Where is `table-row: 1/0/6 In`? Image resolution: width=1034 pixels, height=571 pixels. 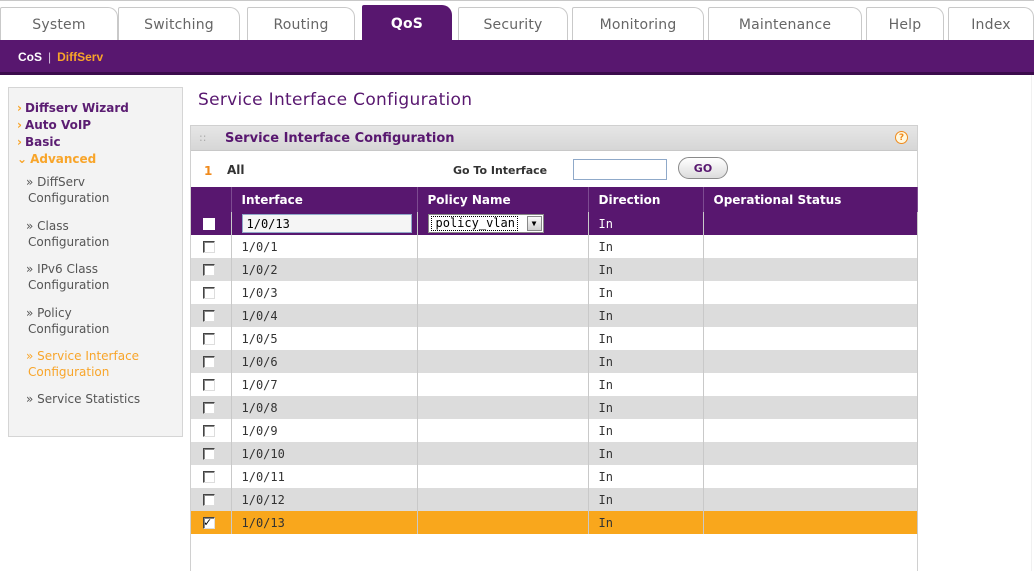
table-row: 1/0/6 In is located at coordinates (554, 361).